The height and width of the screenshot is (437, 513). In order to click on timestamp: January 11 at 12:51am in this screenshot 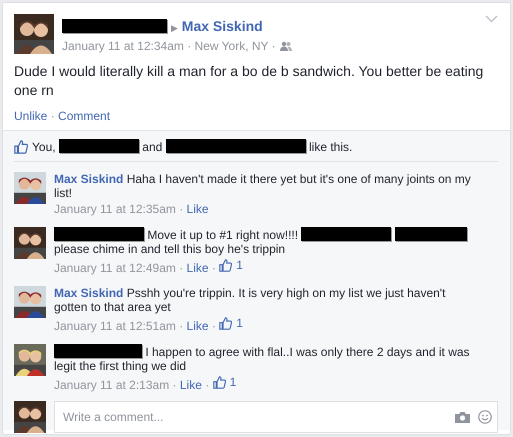, I will do `click(115, 326)`.